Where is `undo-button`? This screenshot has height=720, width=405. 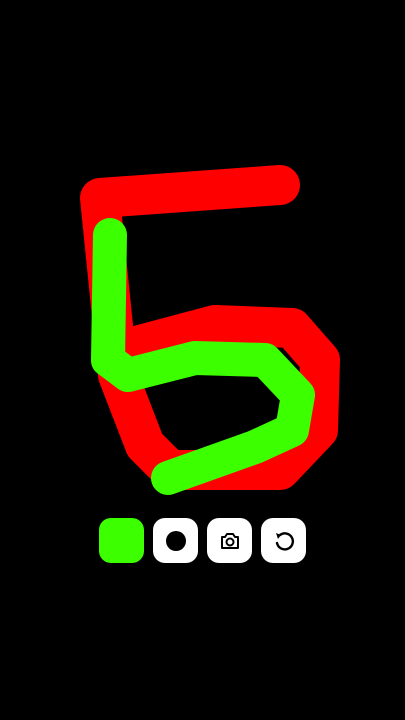 undo-button is located at coordinates (283, 540).